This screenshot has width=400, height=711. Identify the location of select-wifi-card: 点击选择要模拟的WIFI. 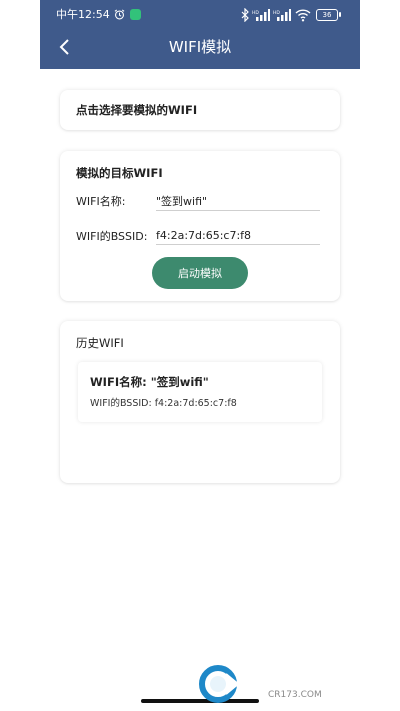
(200, 110).